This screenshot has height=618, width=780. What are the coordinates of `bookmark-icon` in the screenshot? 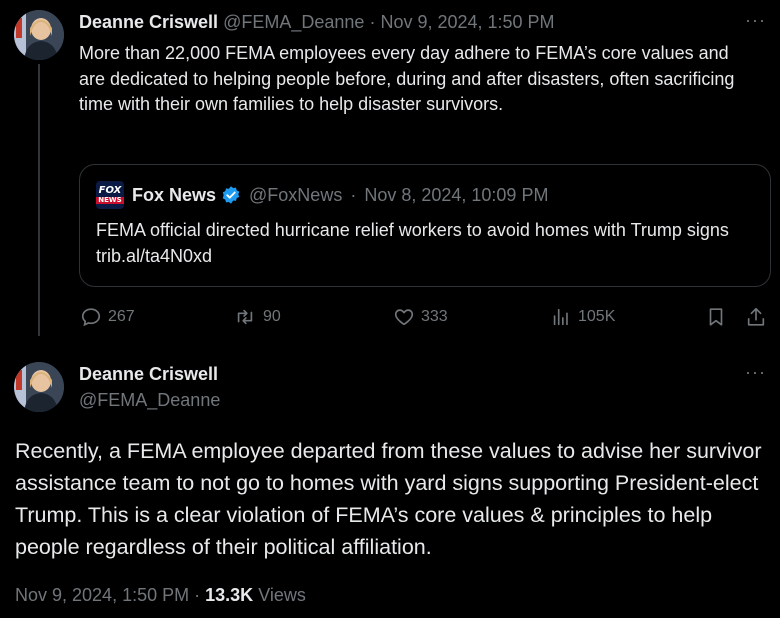 It's located at (716, 317).